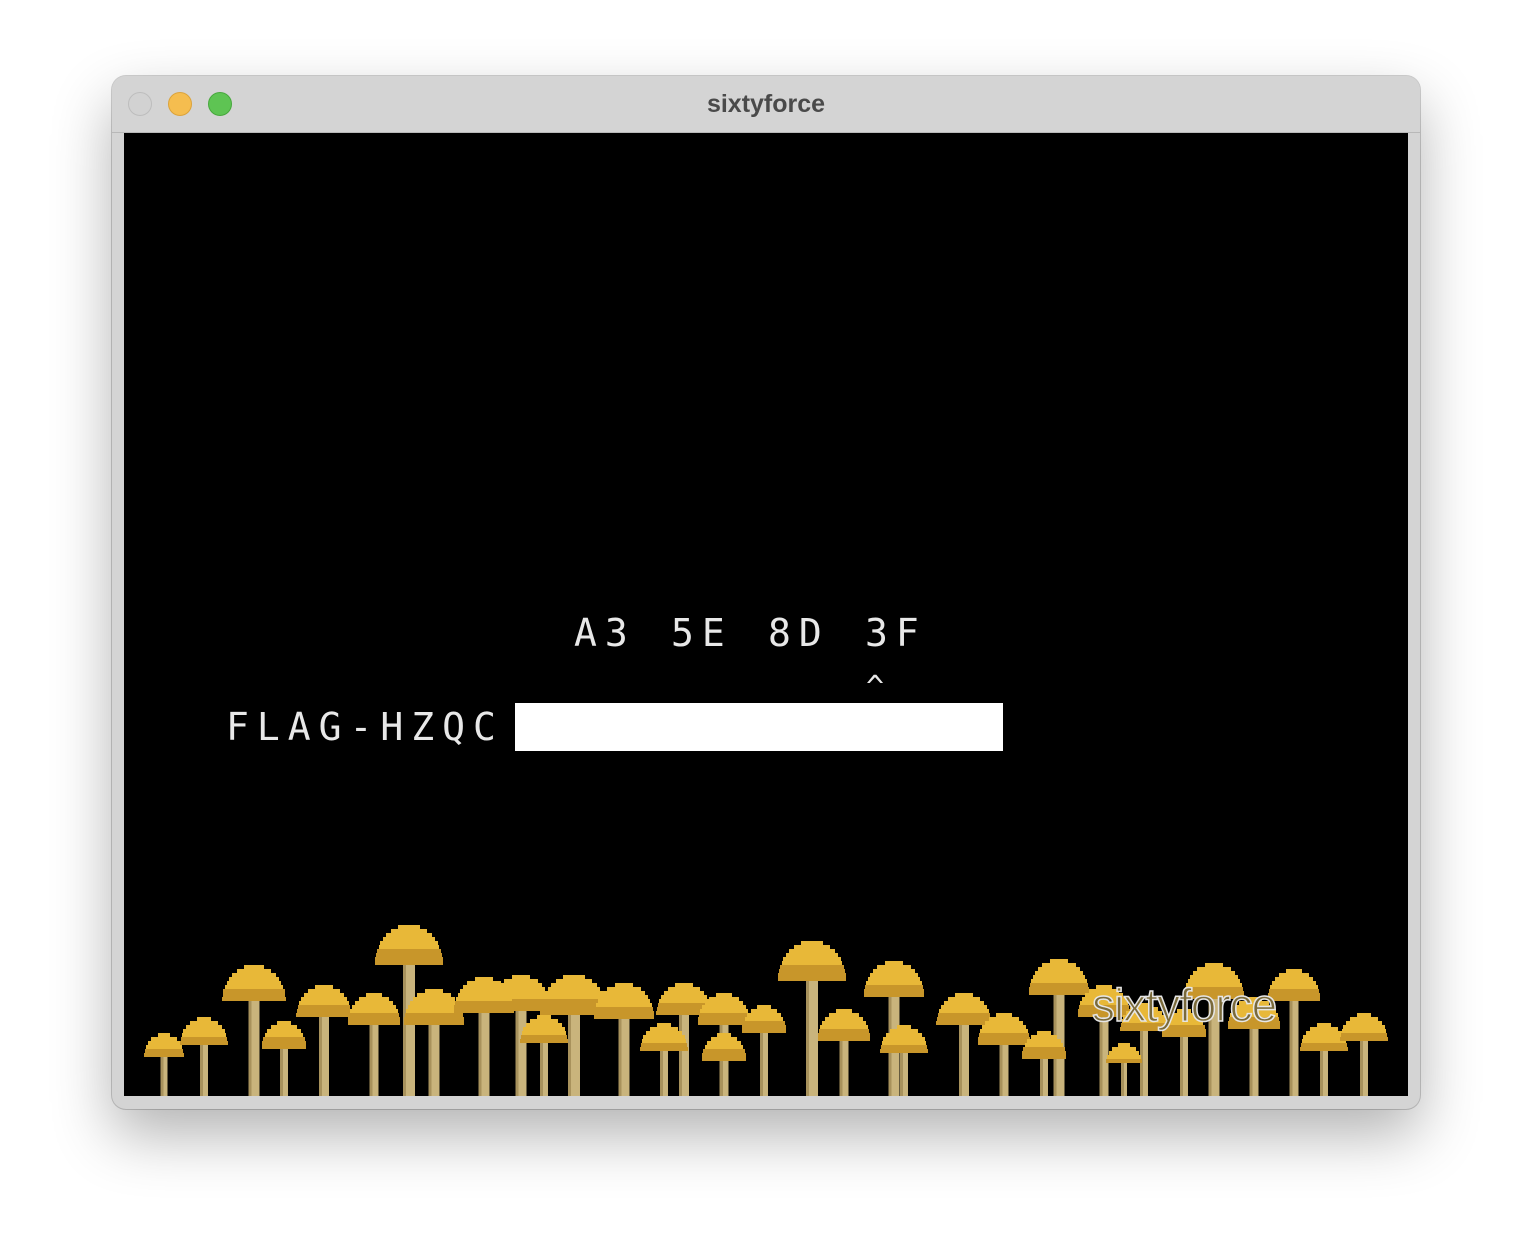  Describe the element at coordinates (365, 727) in the screenshot. I see `flag-label: FLAG-HZQC` at that location.